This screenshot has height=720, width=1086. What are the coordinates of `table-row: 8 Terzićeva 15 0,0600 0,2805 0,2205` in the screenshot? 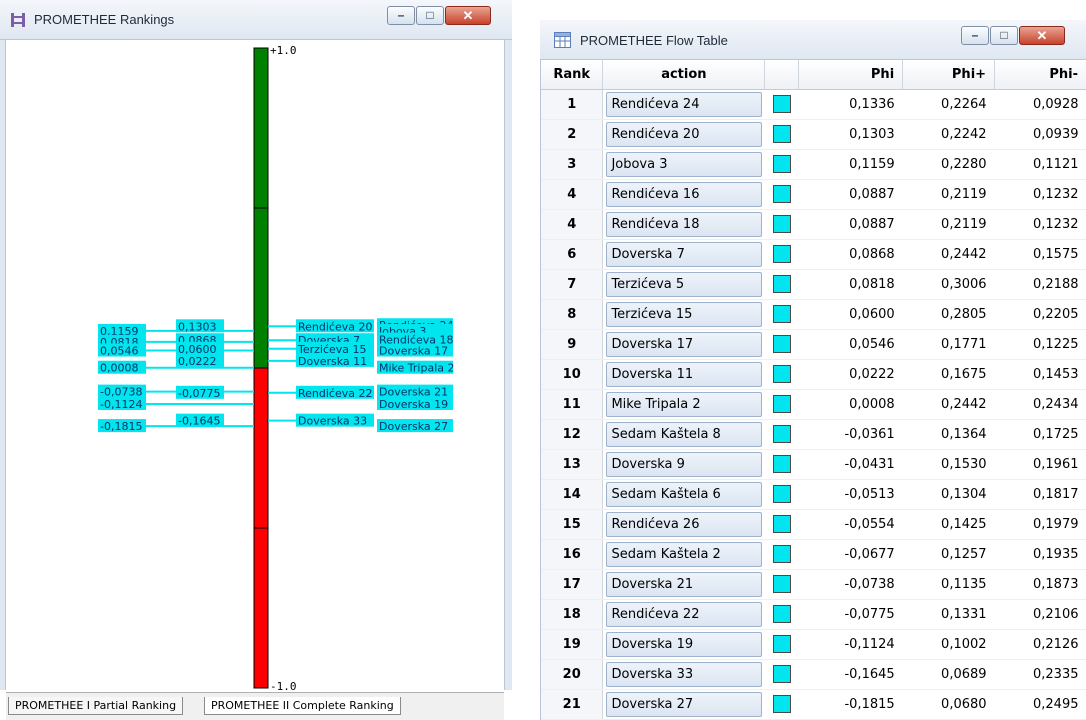 It's located at (813, 314).